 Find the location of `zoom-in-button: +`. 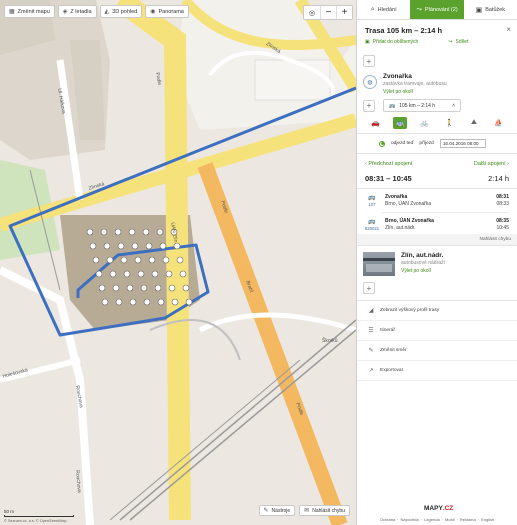

zoom-in-button: + is located at coordinates (344, 12).